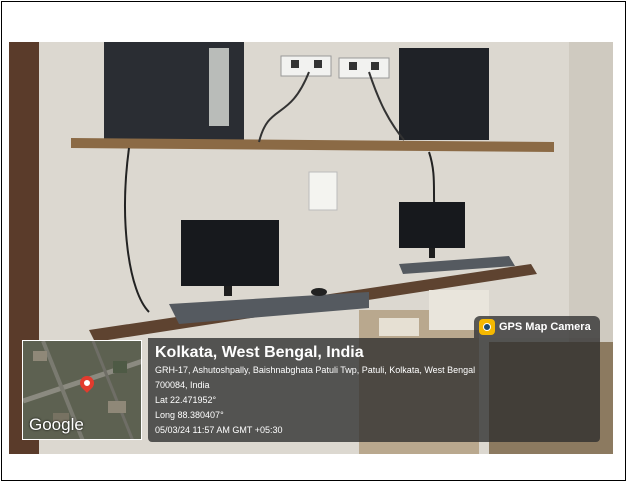 The width and height of the screenshot is (629, 484). What do you see at coordinates (259, 352) in the screenshot?
I see `location-title: Kolkata, West Bengal, India` at bounding box center [259, 352].